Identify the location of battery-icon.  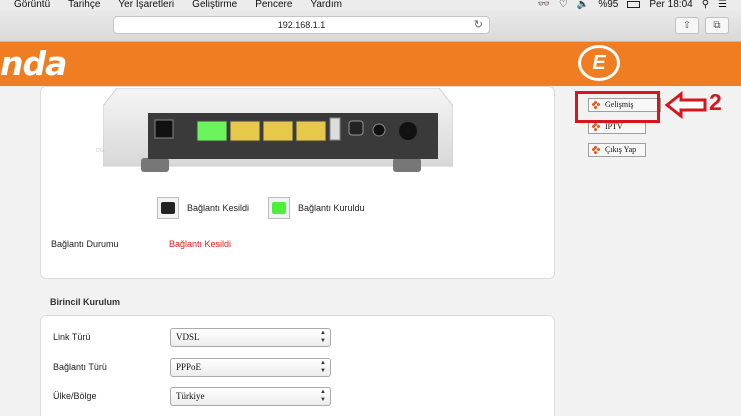
(634, 4).